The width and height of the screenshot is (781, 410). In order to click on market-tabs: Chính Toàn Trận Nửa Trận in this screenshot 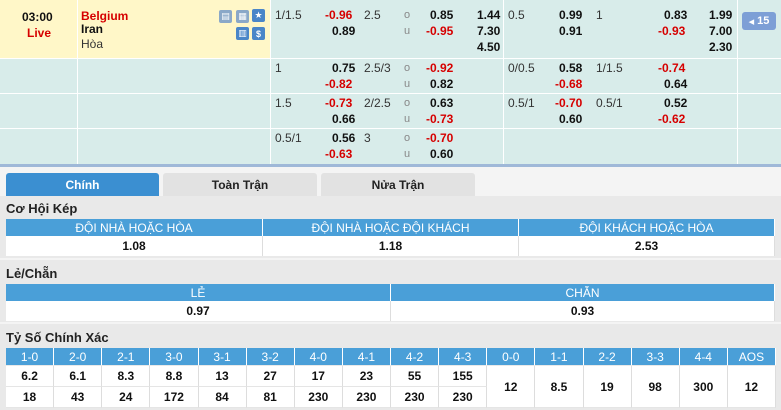, I will do `click(390, 180)`.